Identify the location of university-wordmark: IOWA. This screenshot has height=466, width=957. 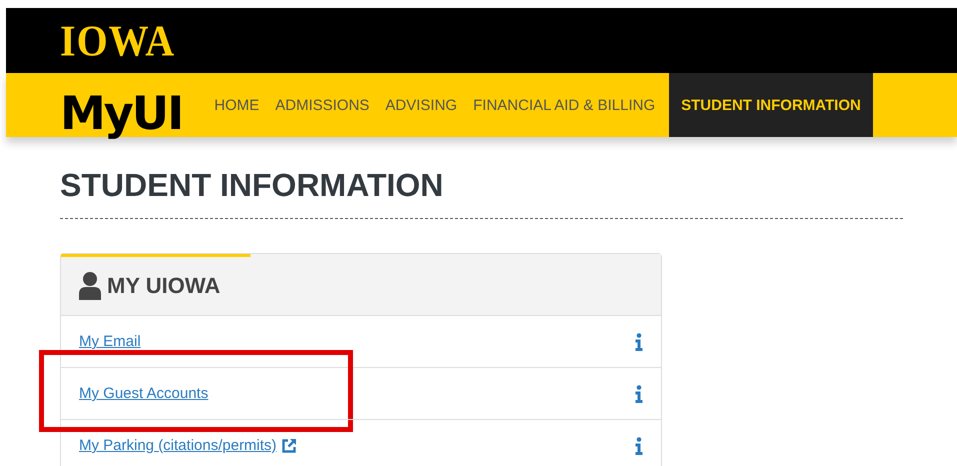
(118, 40).